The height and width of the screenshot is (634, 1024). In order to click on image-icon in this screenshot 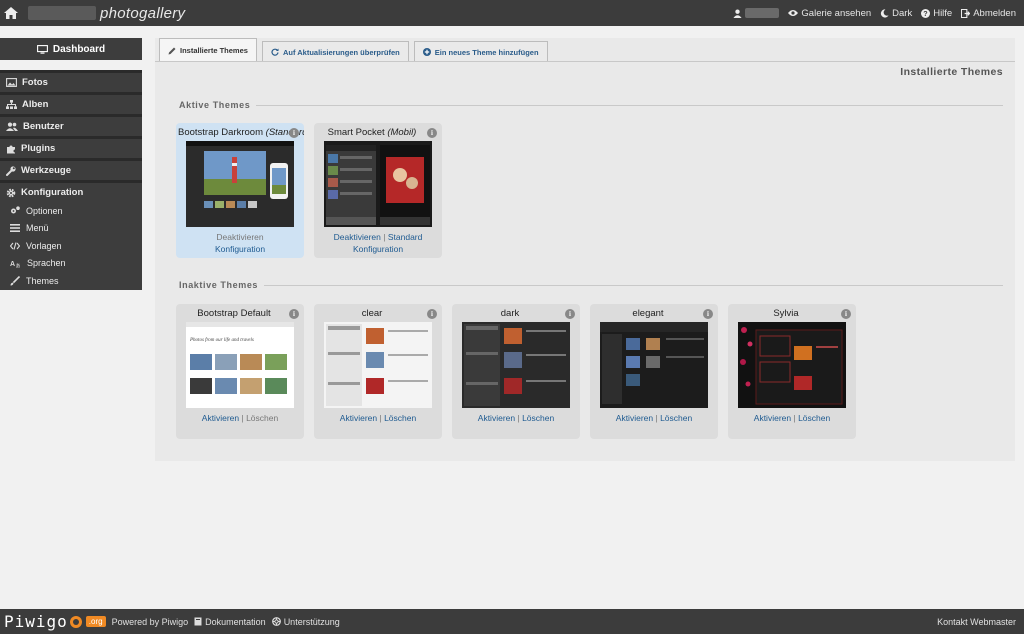, I will do `click(11, 82)`.